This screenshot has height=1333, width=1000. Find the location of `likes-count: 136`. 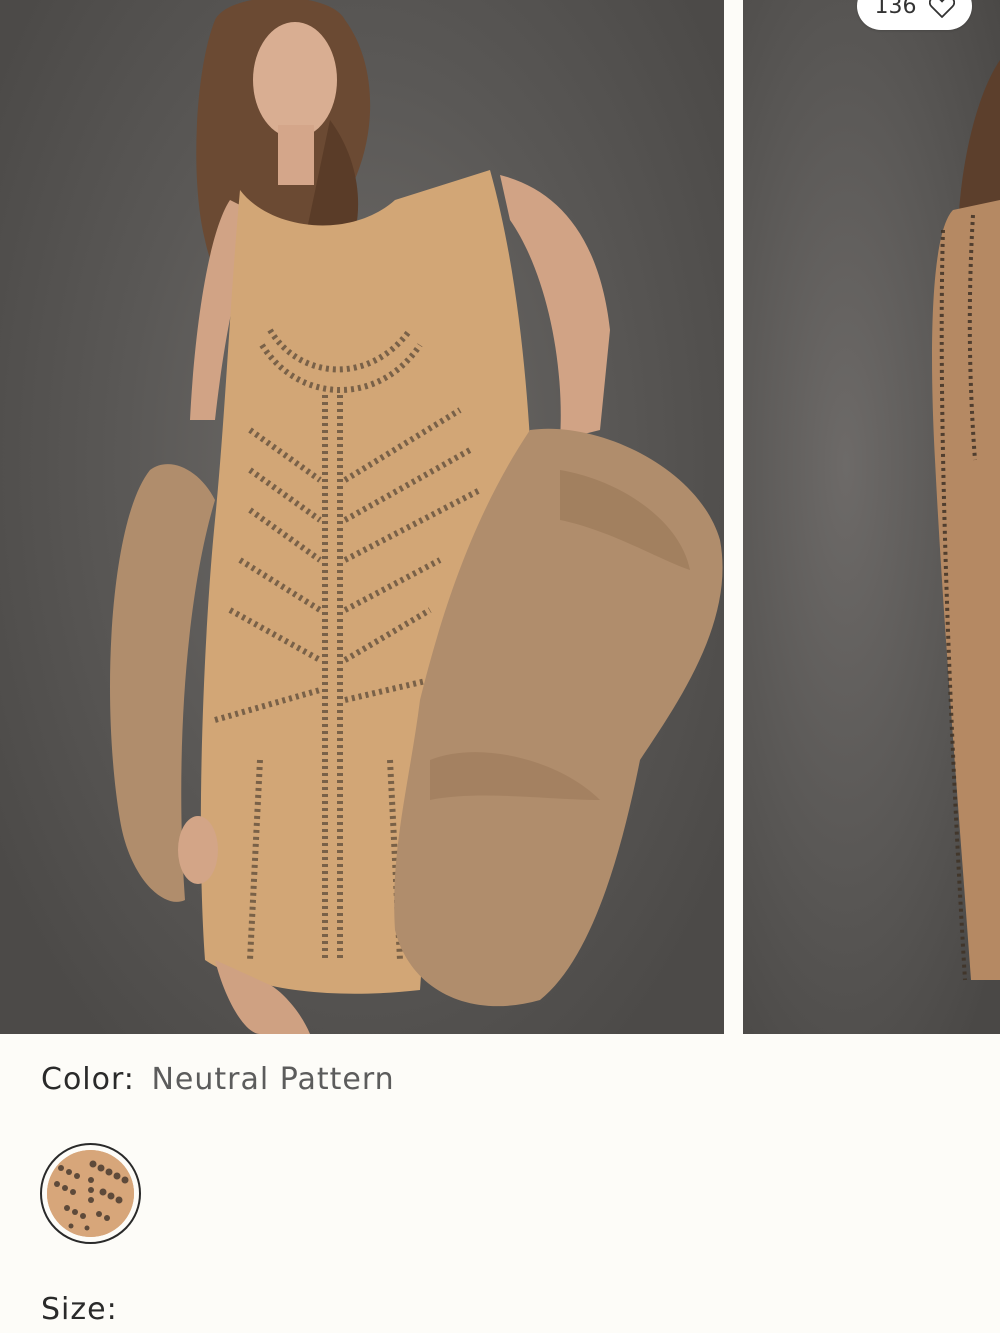

likes-count: 136 is located at coordinates (895, 9).